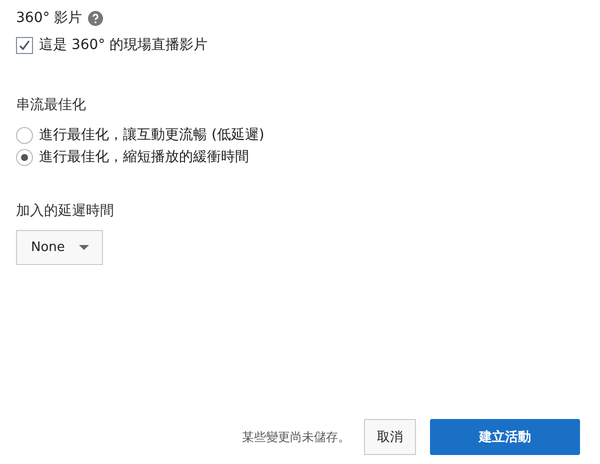 The width and height of the screenshot is (600, 464). Describe the element at coordinates (65, 211) in the screenshot. I see `section-title: 加入的延遲時間` at that location.